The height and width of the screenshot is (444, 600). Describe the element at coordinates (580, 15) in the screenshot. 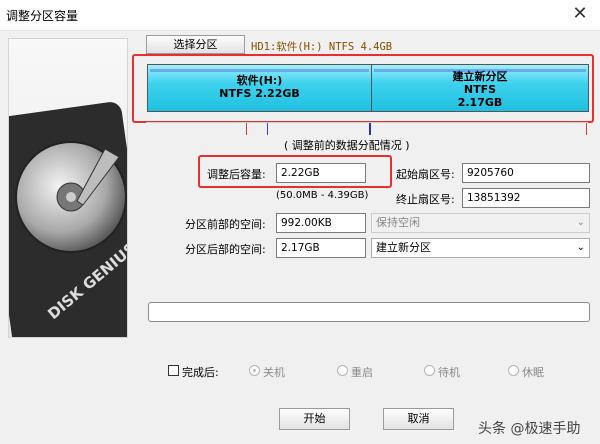

I see `close-icon: ✕` at that location.